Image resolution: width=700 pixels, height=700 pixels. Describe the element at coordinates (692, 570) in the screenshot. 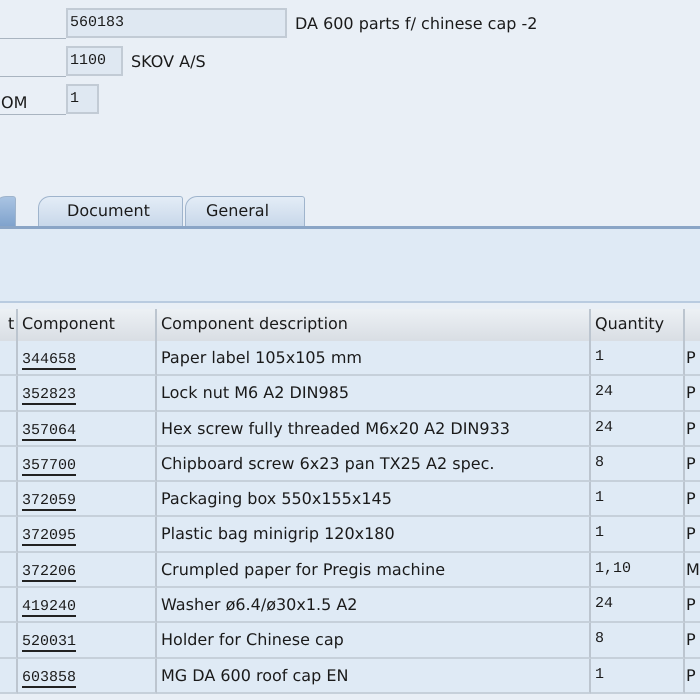

I see `table-cell: M` at that location.